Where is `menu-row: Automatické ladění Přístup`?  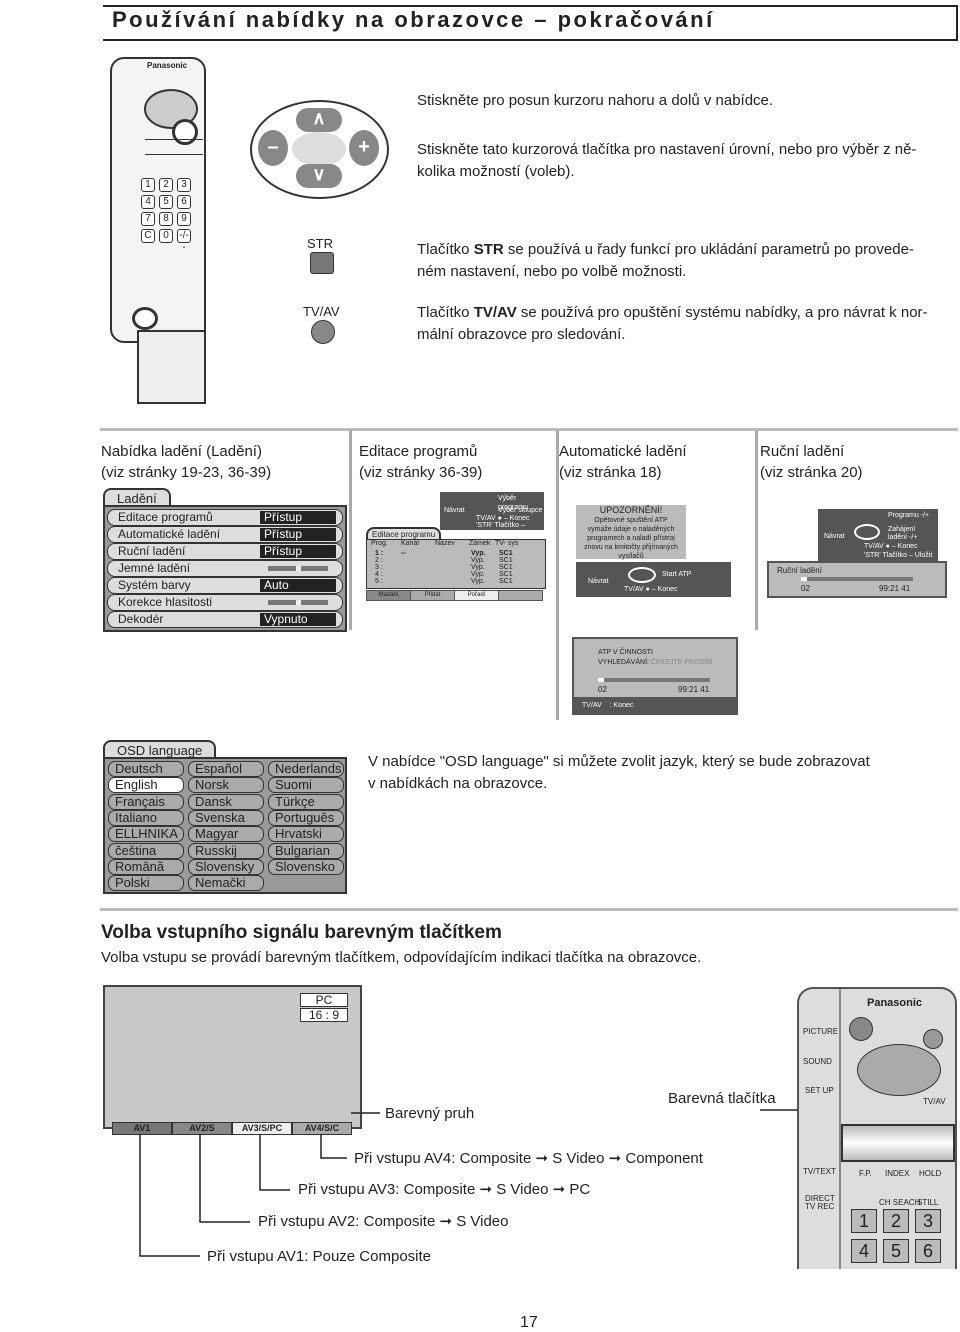 menu-row: Automatické ladění Přístup is located at coordinates (225, 534).